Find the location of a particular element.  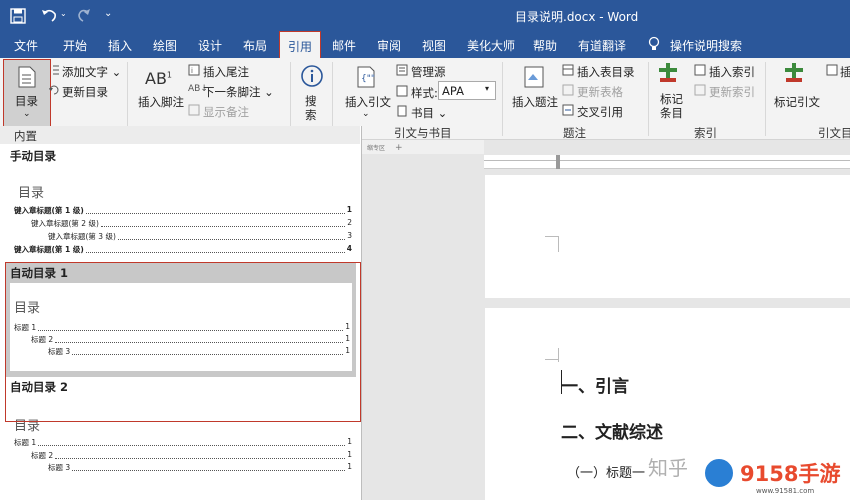

toc-button: 目录 ⌄ is located at coordinates (27, 94).